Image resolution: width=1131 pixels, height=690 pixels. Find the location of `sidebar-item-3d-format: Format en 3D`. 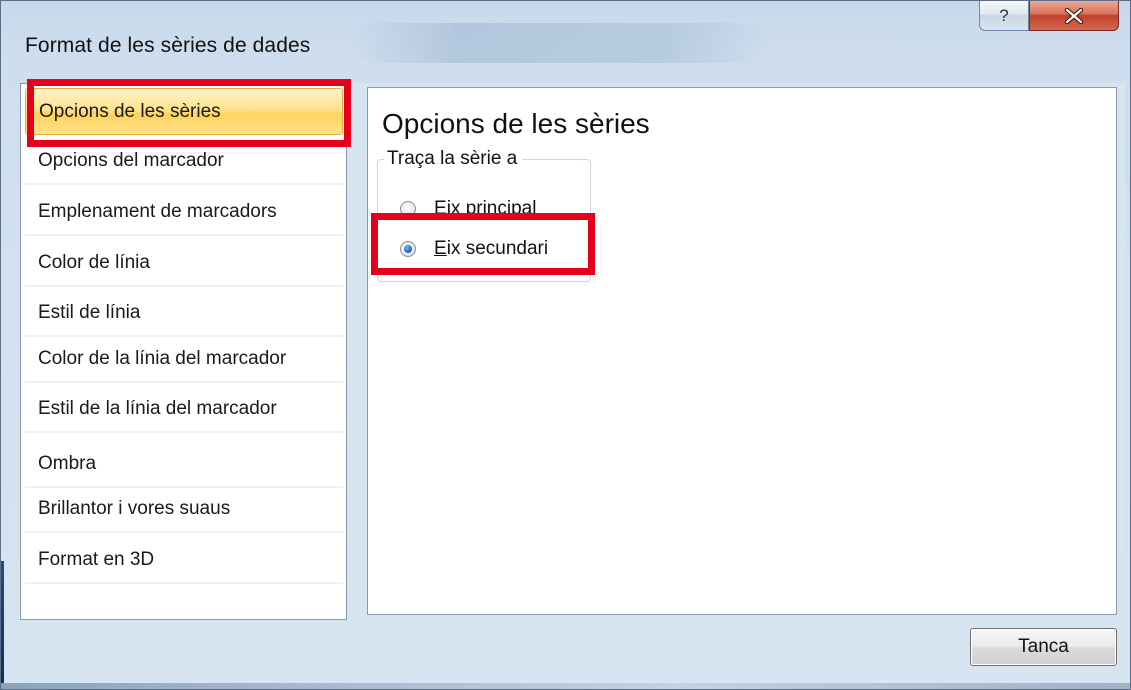

sidebar-item-3d-format: Format en 3D is located at coordinates (184, 560).